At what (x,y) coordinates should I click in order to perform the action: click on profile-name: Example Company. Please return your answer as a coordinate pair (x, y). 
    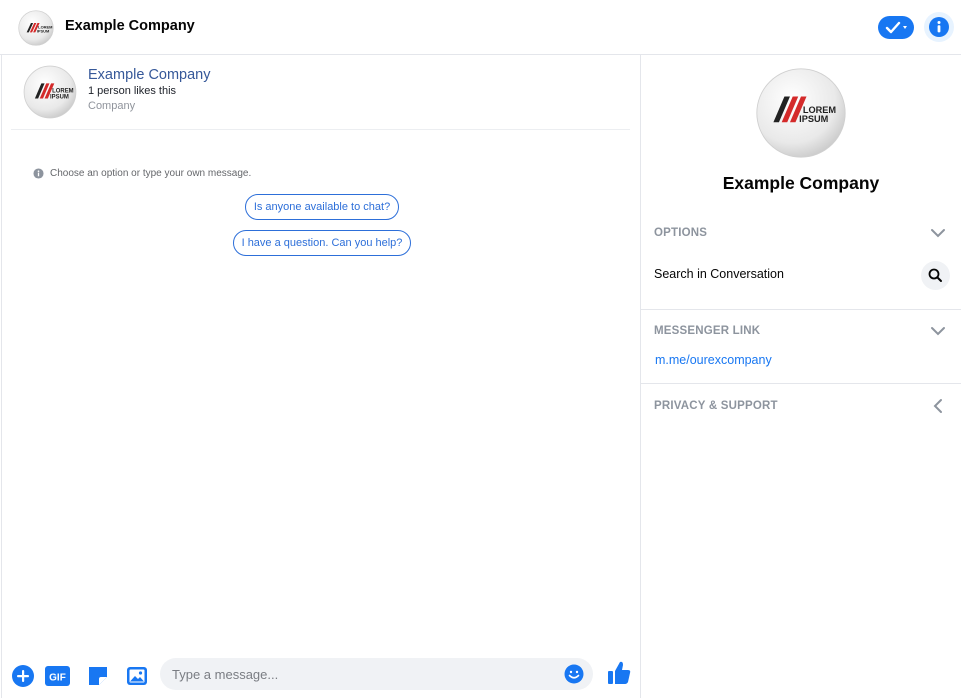
    Looking at the image, I should click on (801, 183).